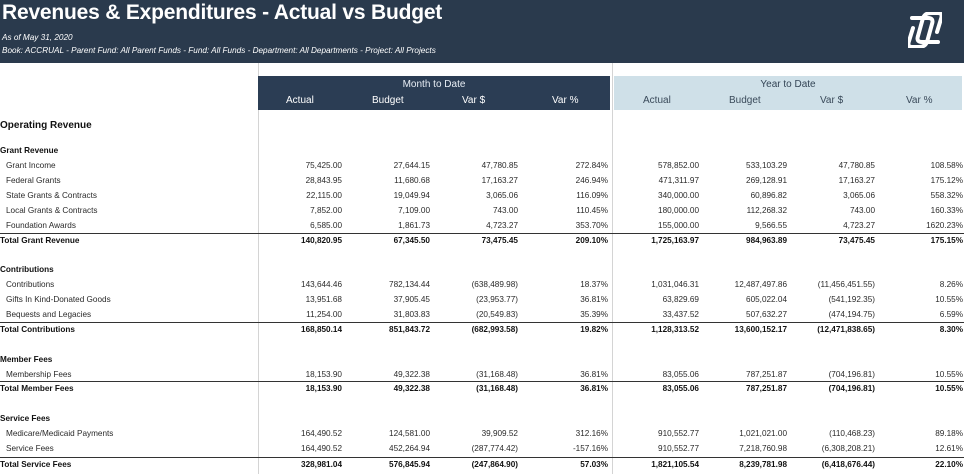  I want to click on row-label: Grant Revenue, so click(29, 150).